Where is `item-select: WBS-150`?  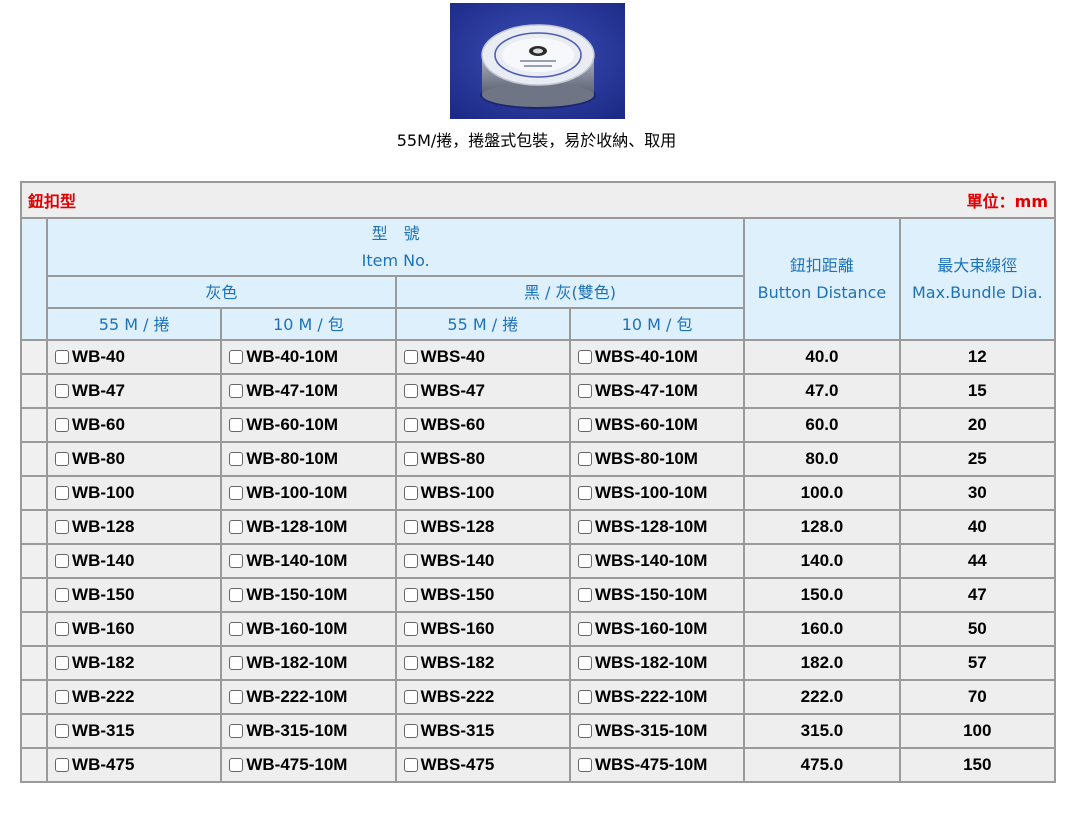
item-select: WBS-150 is located at coordinates (483, 595).